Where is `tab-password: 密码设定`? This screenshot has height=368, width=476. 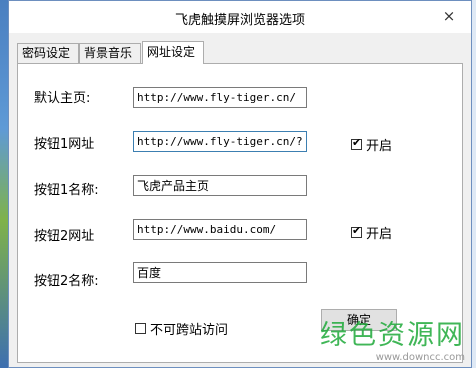
tab-password: 密码设定 is located at coordinates (48, 53).